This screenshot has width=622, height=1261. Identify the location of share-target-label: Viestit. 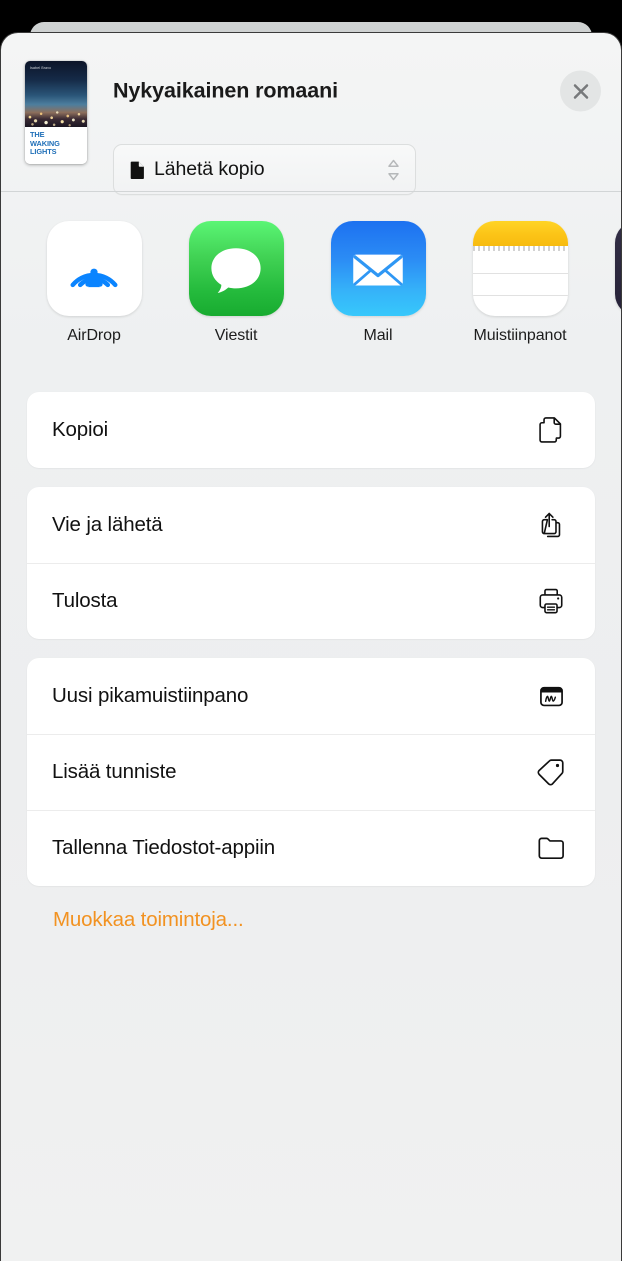
(236, 335).